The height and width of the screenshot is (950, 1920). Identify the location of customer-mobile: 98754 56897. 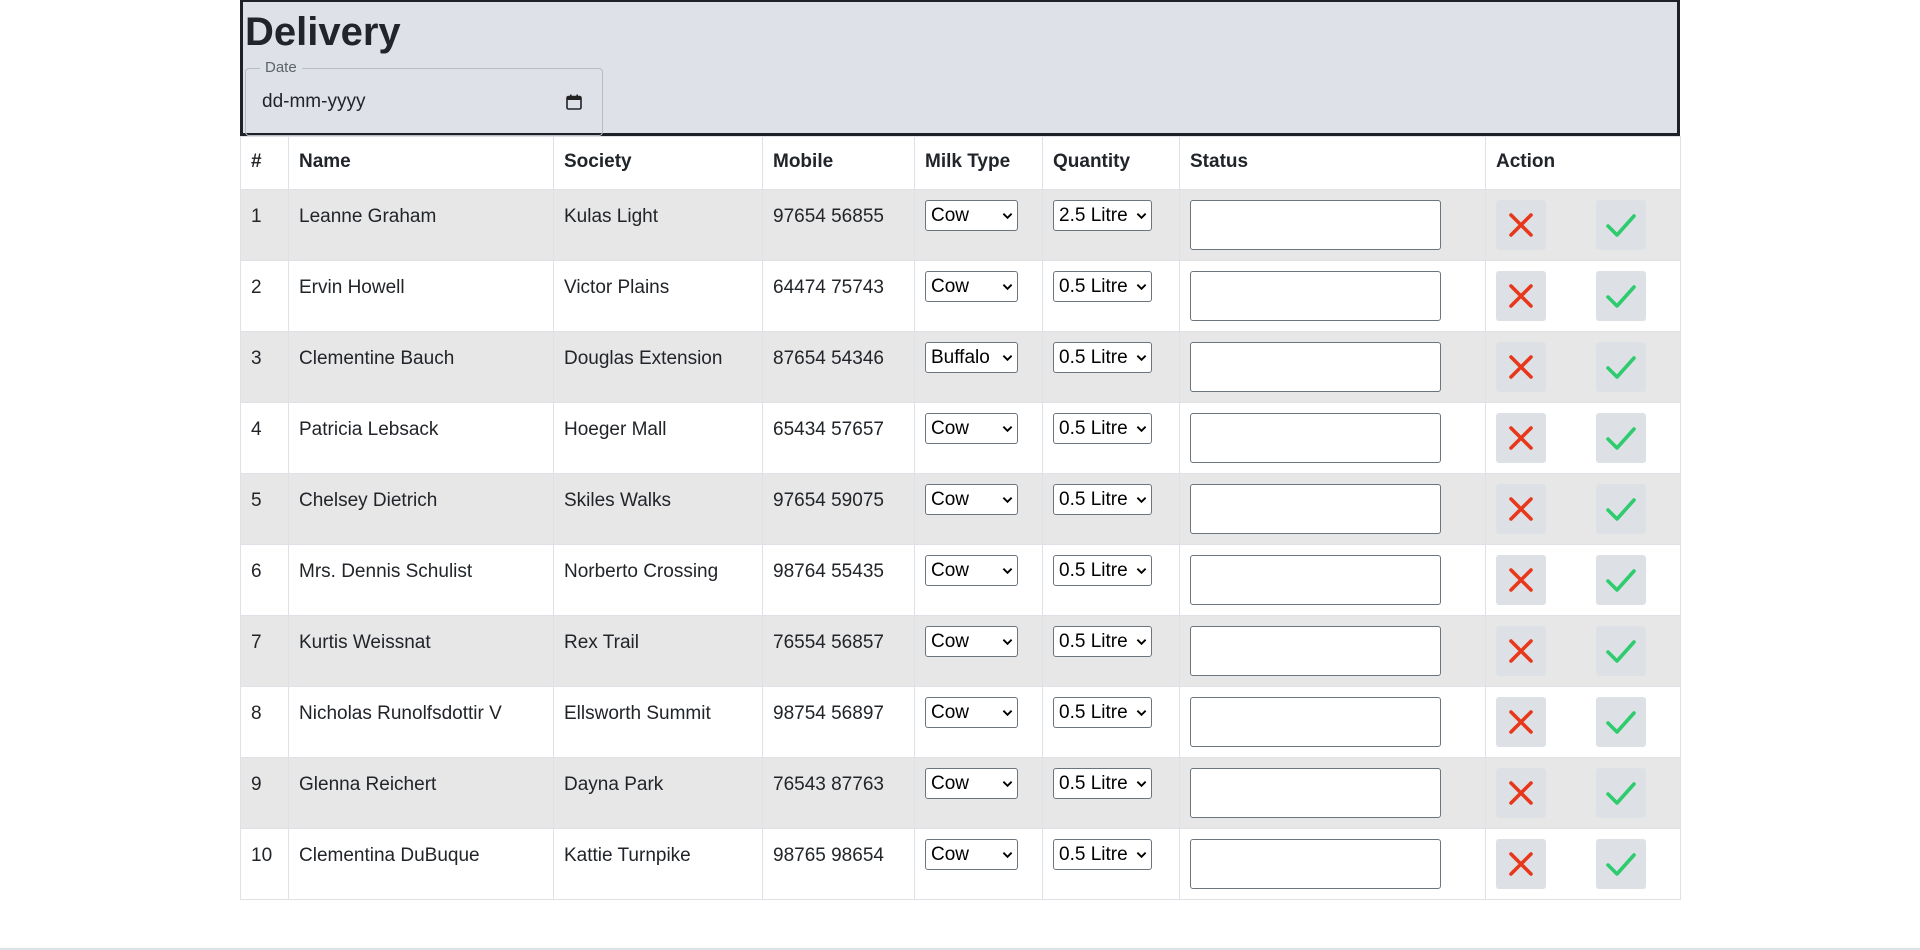
(838, 722).